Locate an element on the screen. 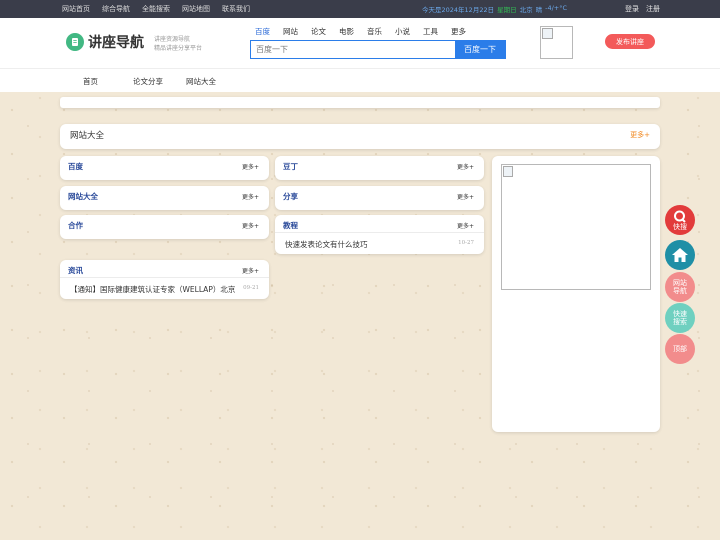  register-link: 注册 is located at coordinates (653, 9).